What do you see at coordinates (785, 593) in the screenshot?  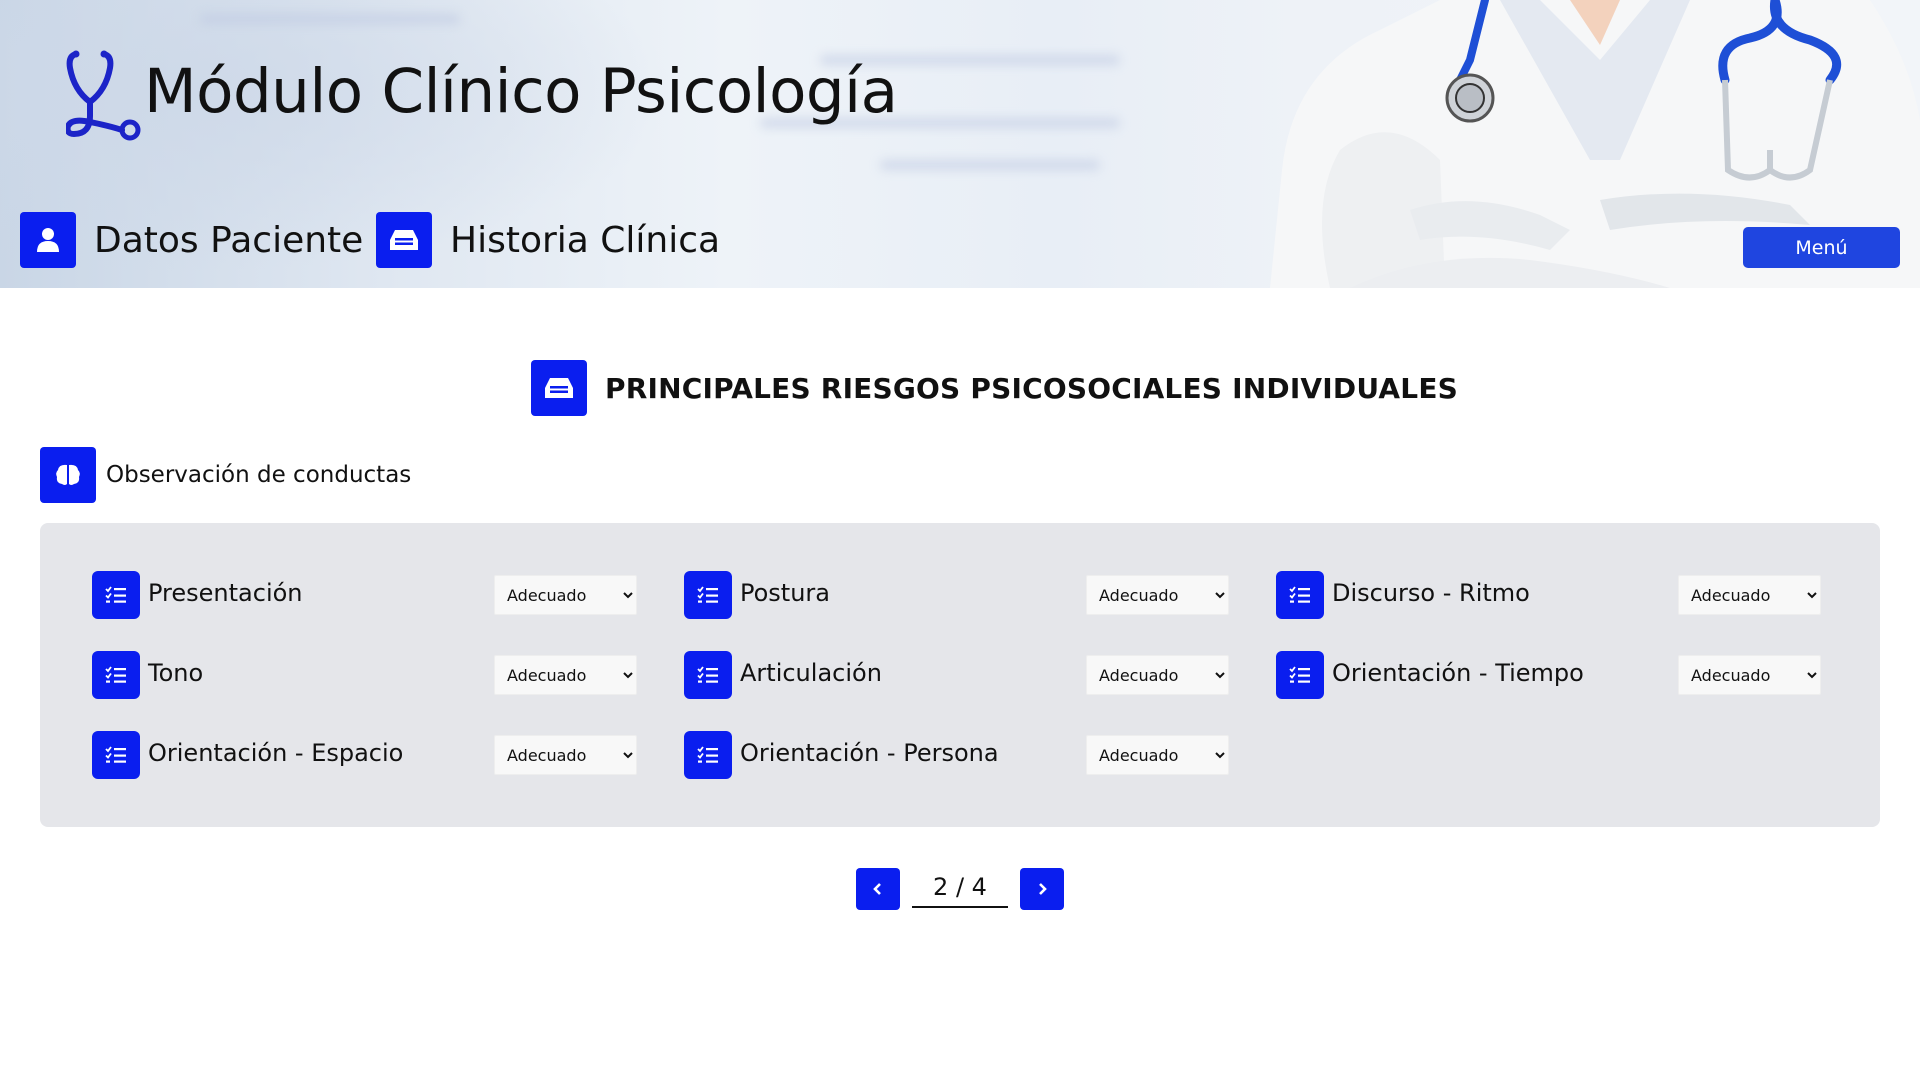 I see `field-label: Postura` at bounding box center [785, 593].